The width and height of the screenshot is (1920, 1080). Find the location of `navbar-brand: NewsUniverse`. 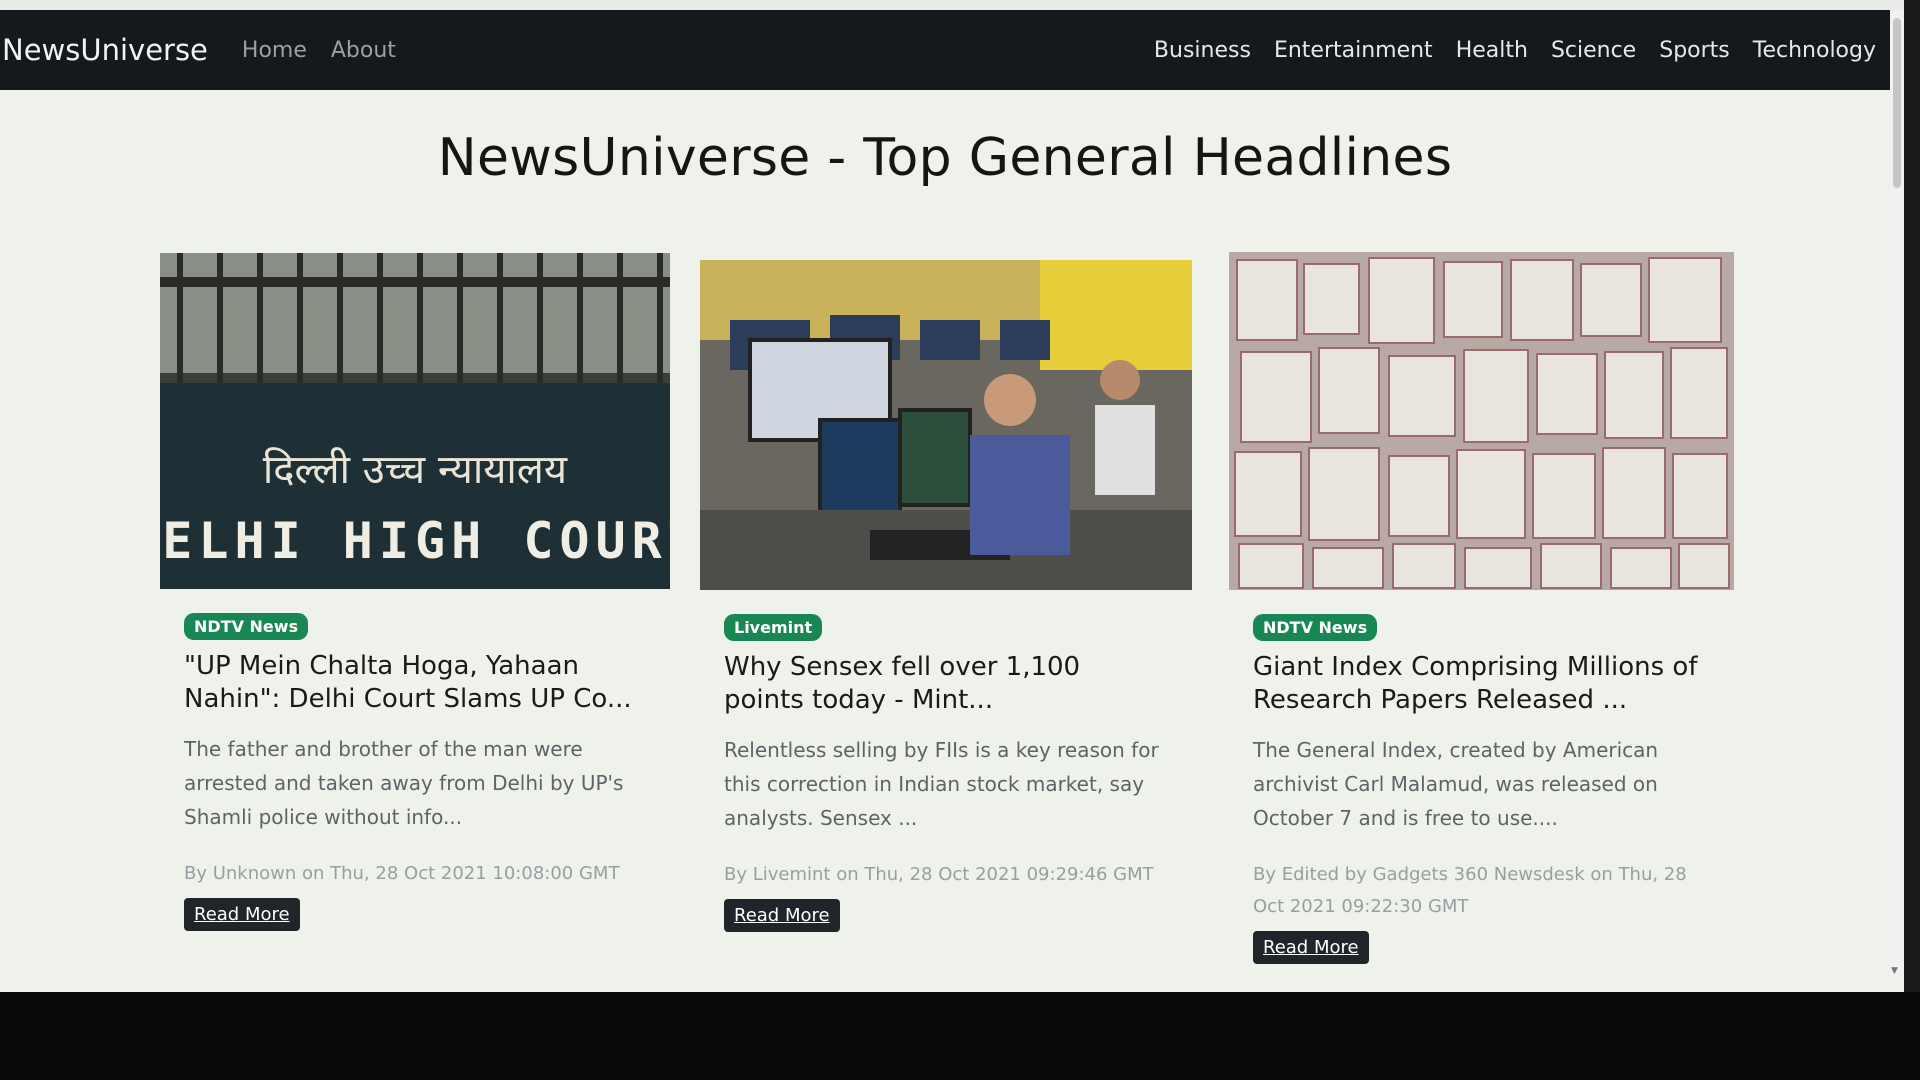

navbar-brand: NewsUniverse is located at coordinates (104, 50).